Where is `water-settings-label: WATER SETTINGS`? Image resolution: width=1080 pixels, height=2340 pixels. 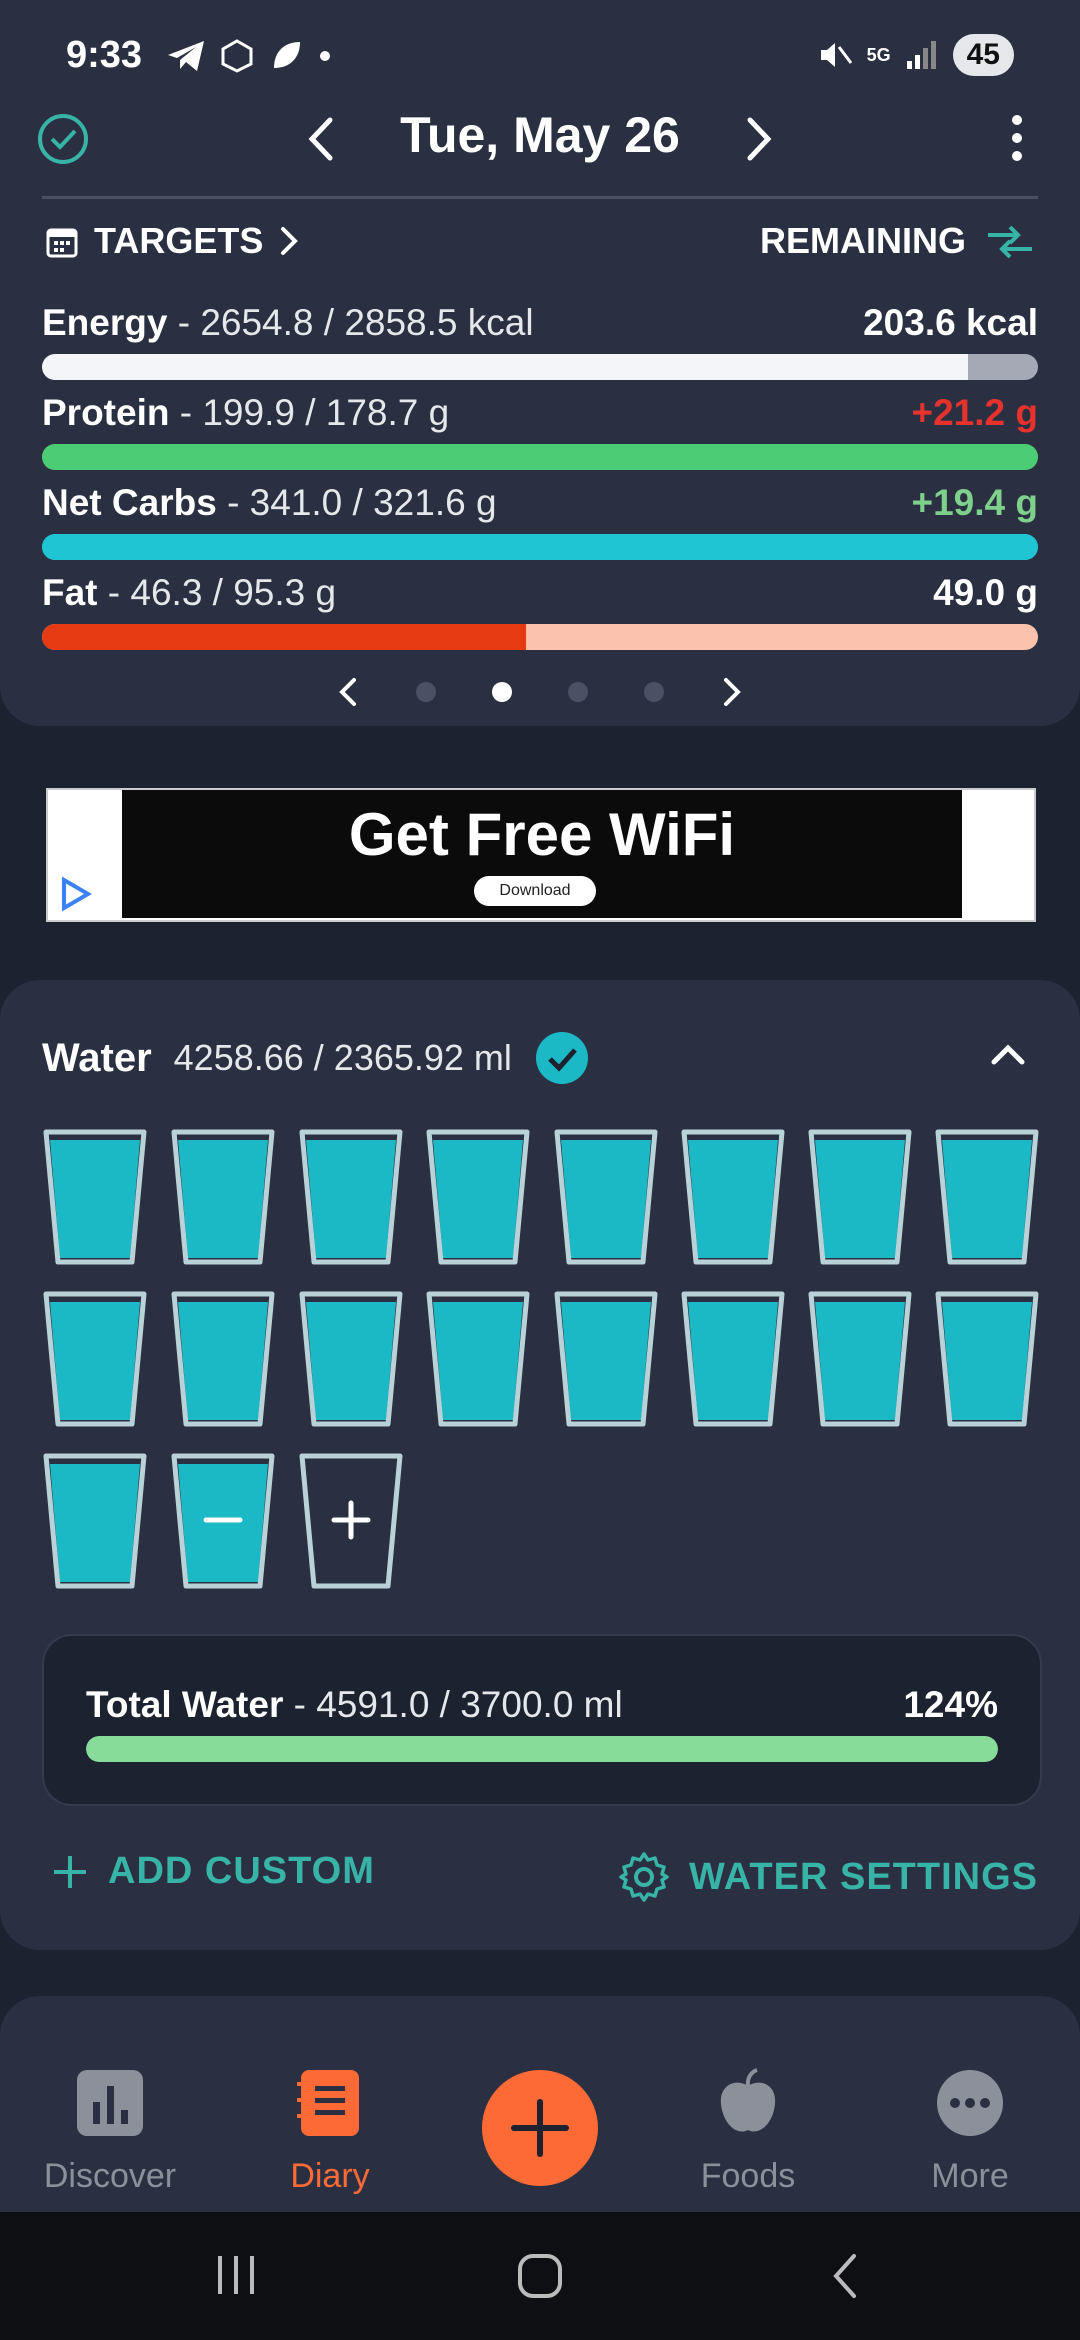
water-settings-label: WATER SETTINGS is located at coordinates (863, 1876).